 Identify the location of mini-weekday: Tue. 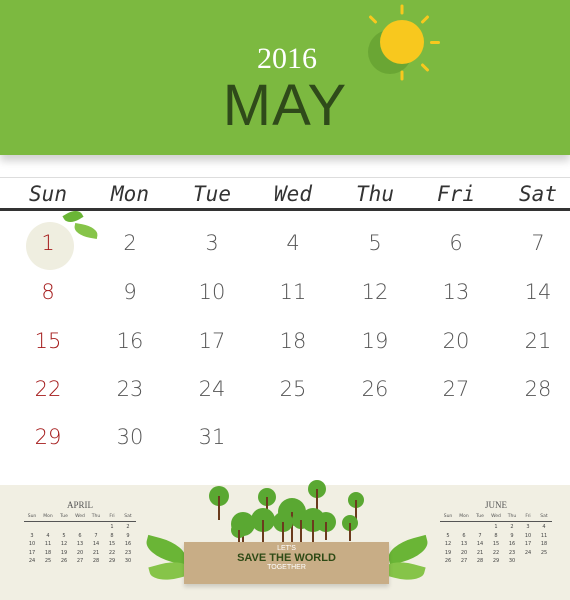
(64, 516).